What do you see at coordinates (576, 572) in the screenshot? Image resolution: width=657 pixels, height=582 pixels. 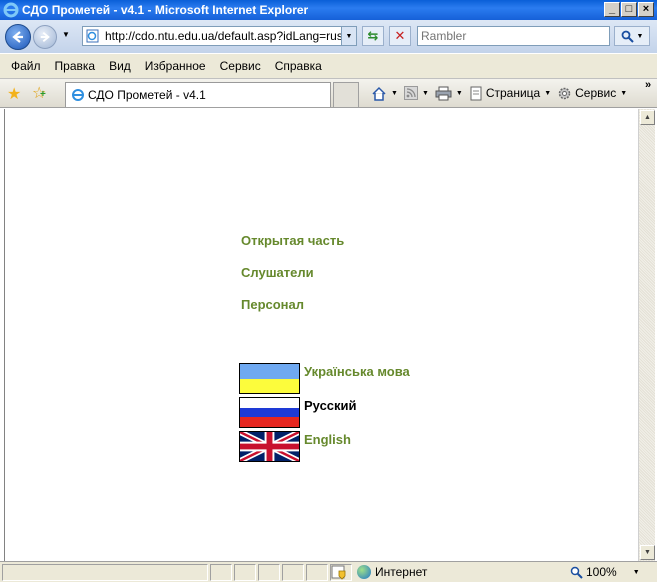 I see `zoom-magnifier-icon` at bounding box center [576, 572].